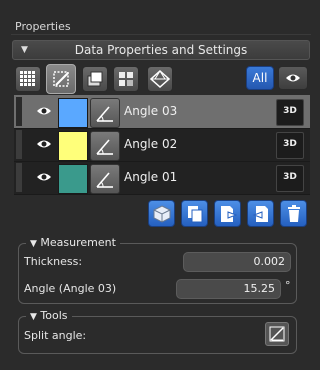 Image resolution: width=320 pixels, height=370 pixels. I want to click on surface-filter-button, so click(95, 79).